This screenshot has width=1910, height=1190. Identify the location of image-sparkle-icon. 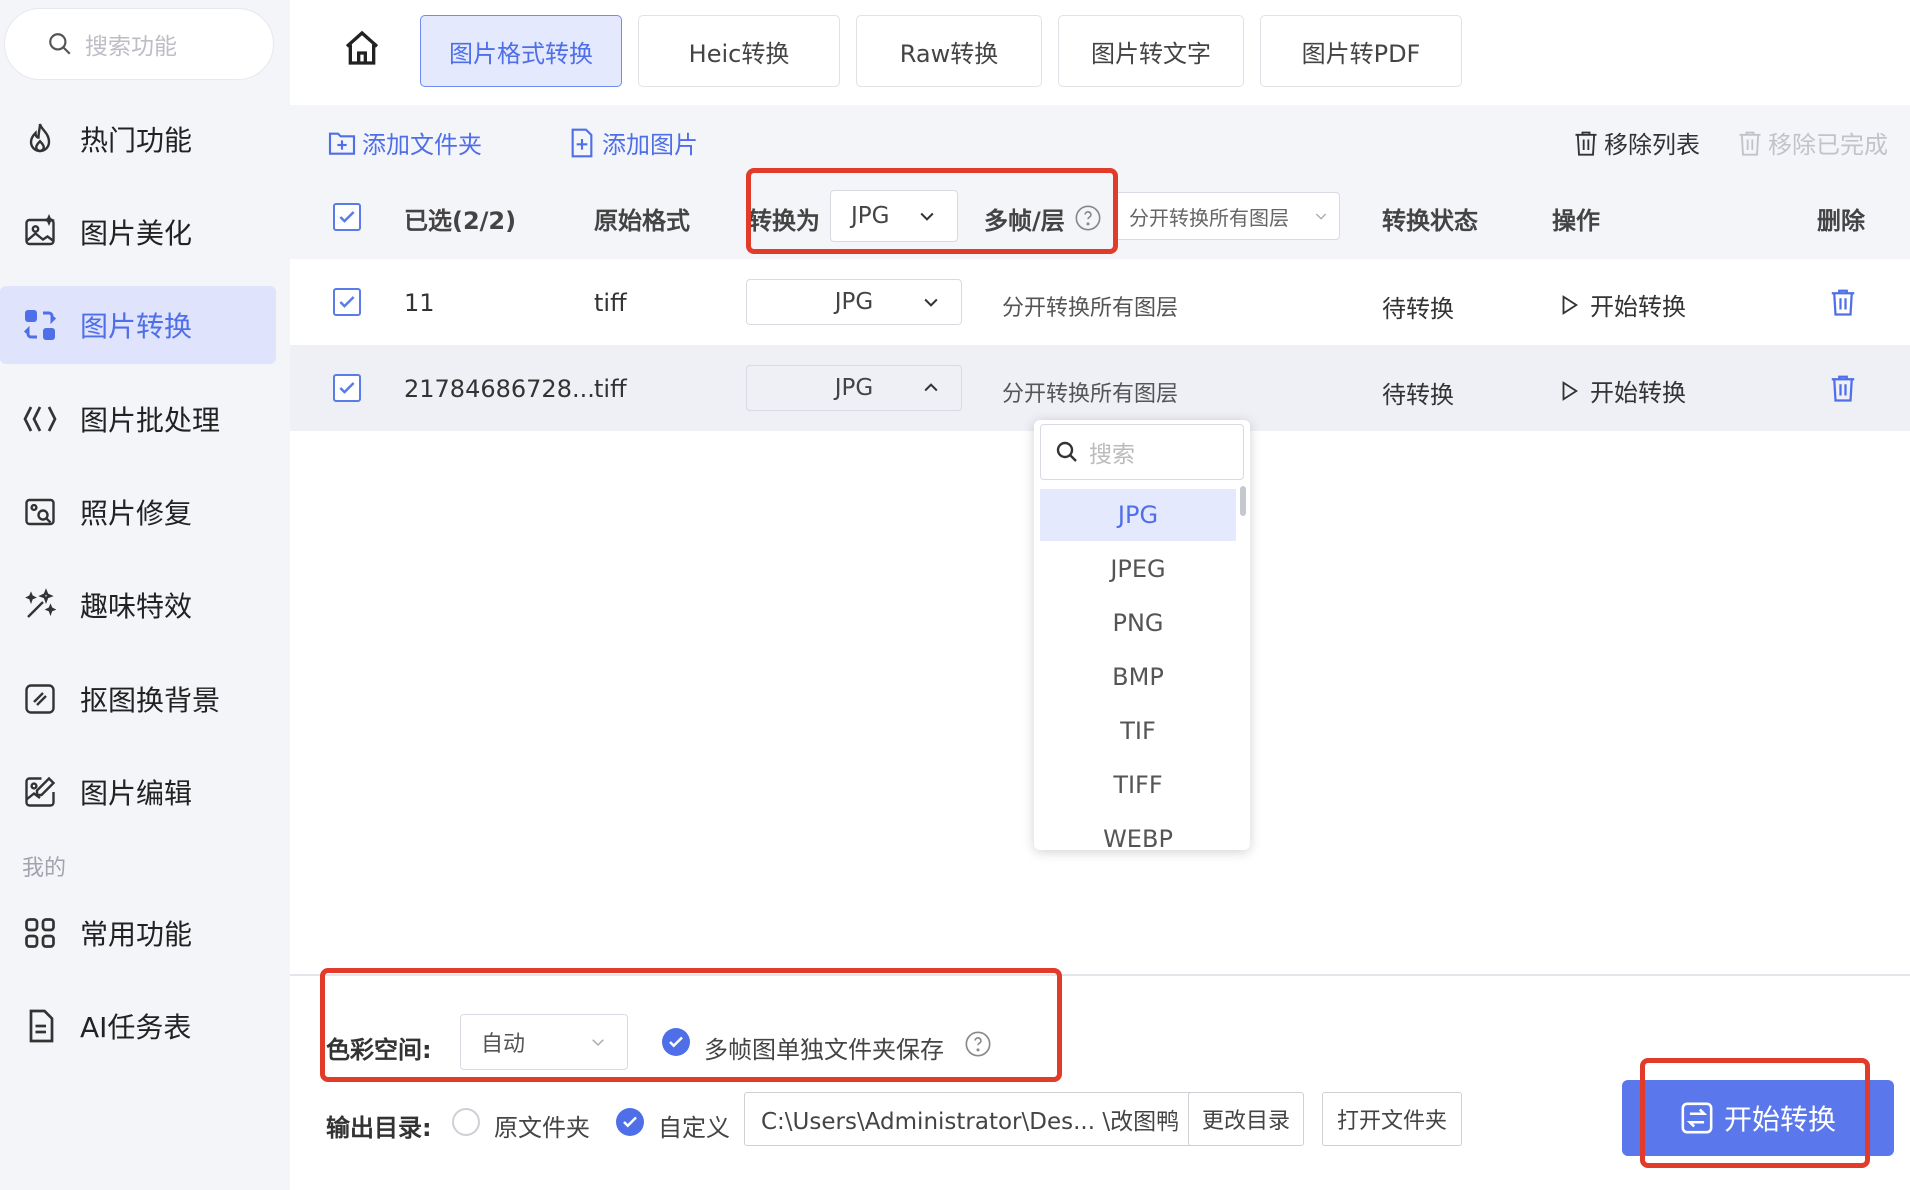
(40, 230).